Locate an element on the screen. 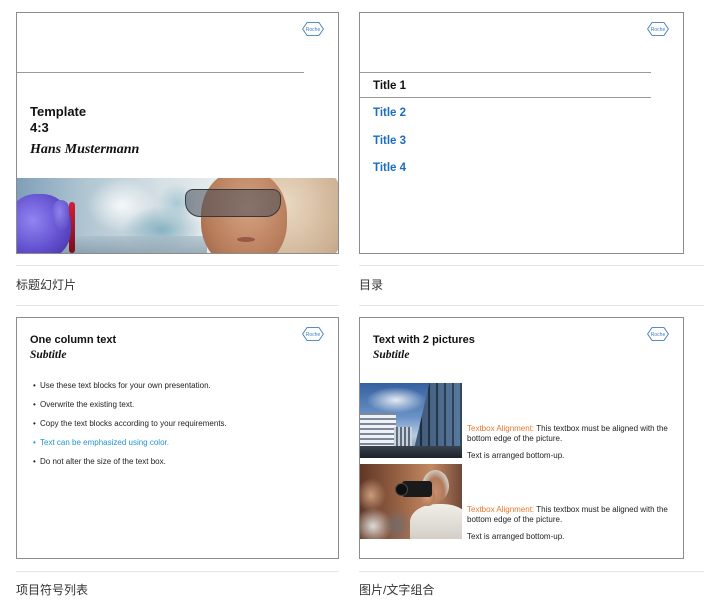 This screenshot has width=707, height=607. building-photo is located at coordinates (411, 420).